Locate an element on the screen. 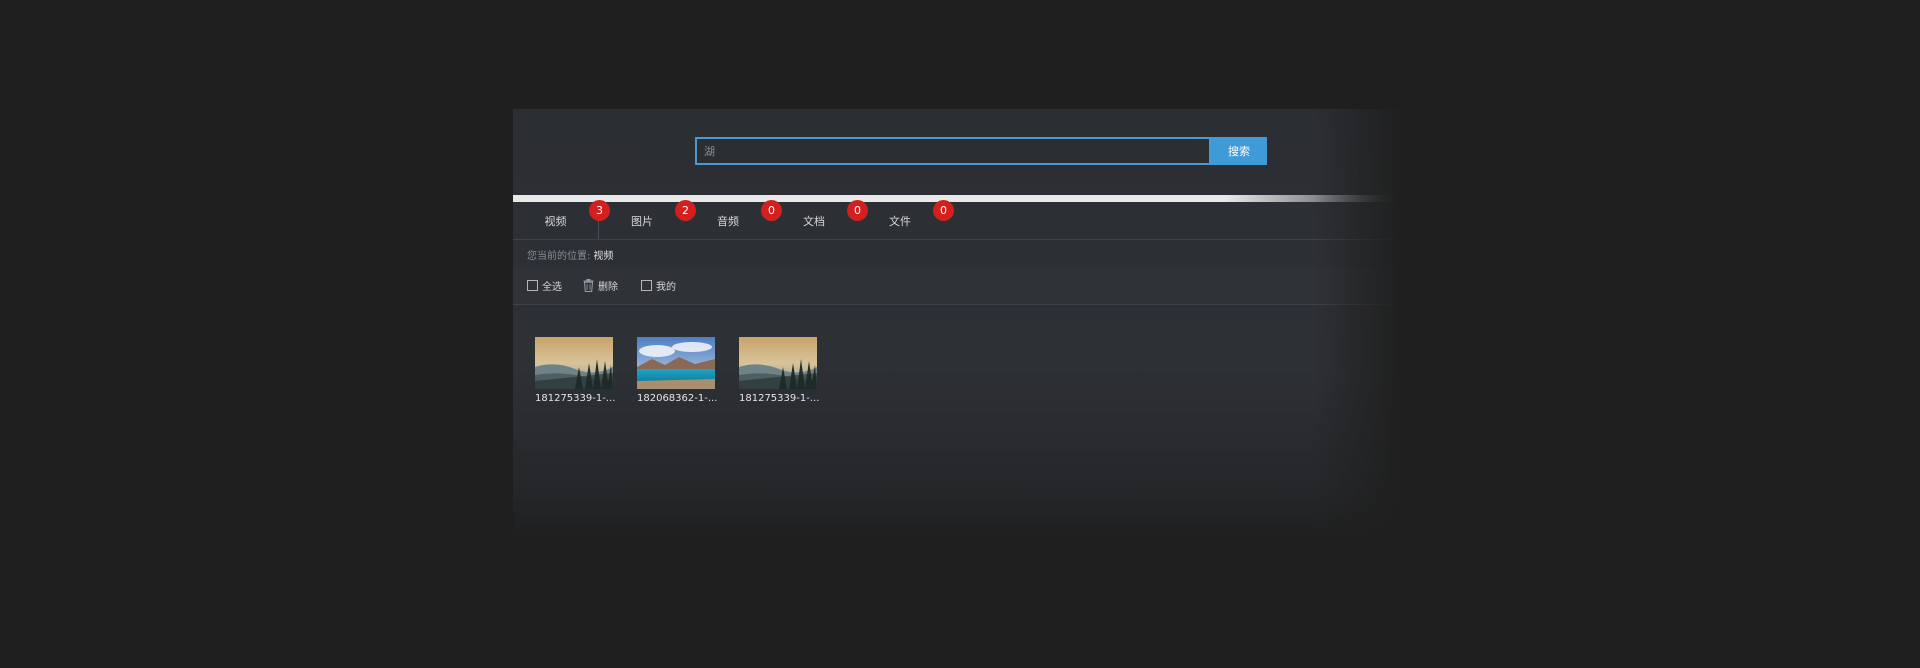 This screenshot has width=1920, height=668. breadcrumb: 您当前的位置: 视频 is located at coordinates (570, 254).